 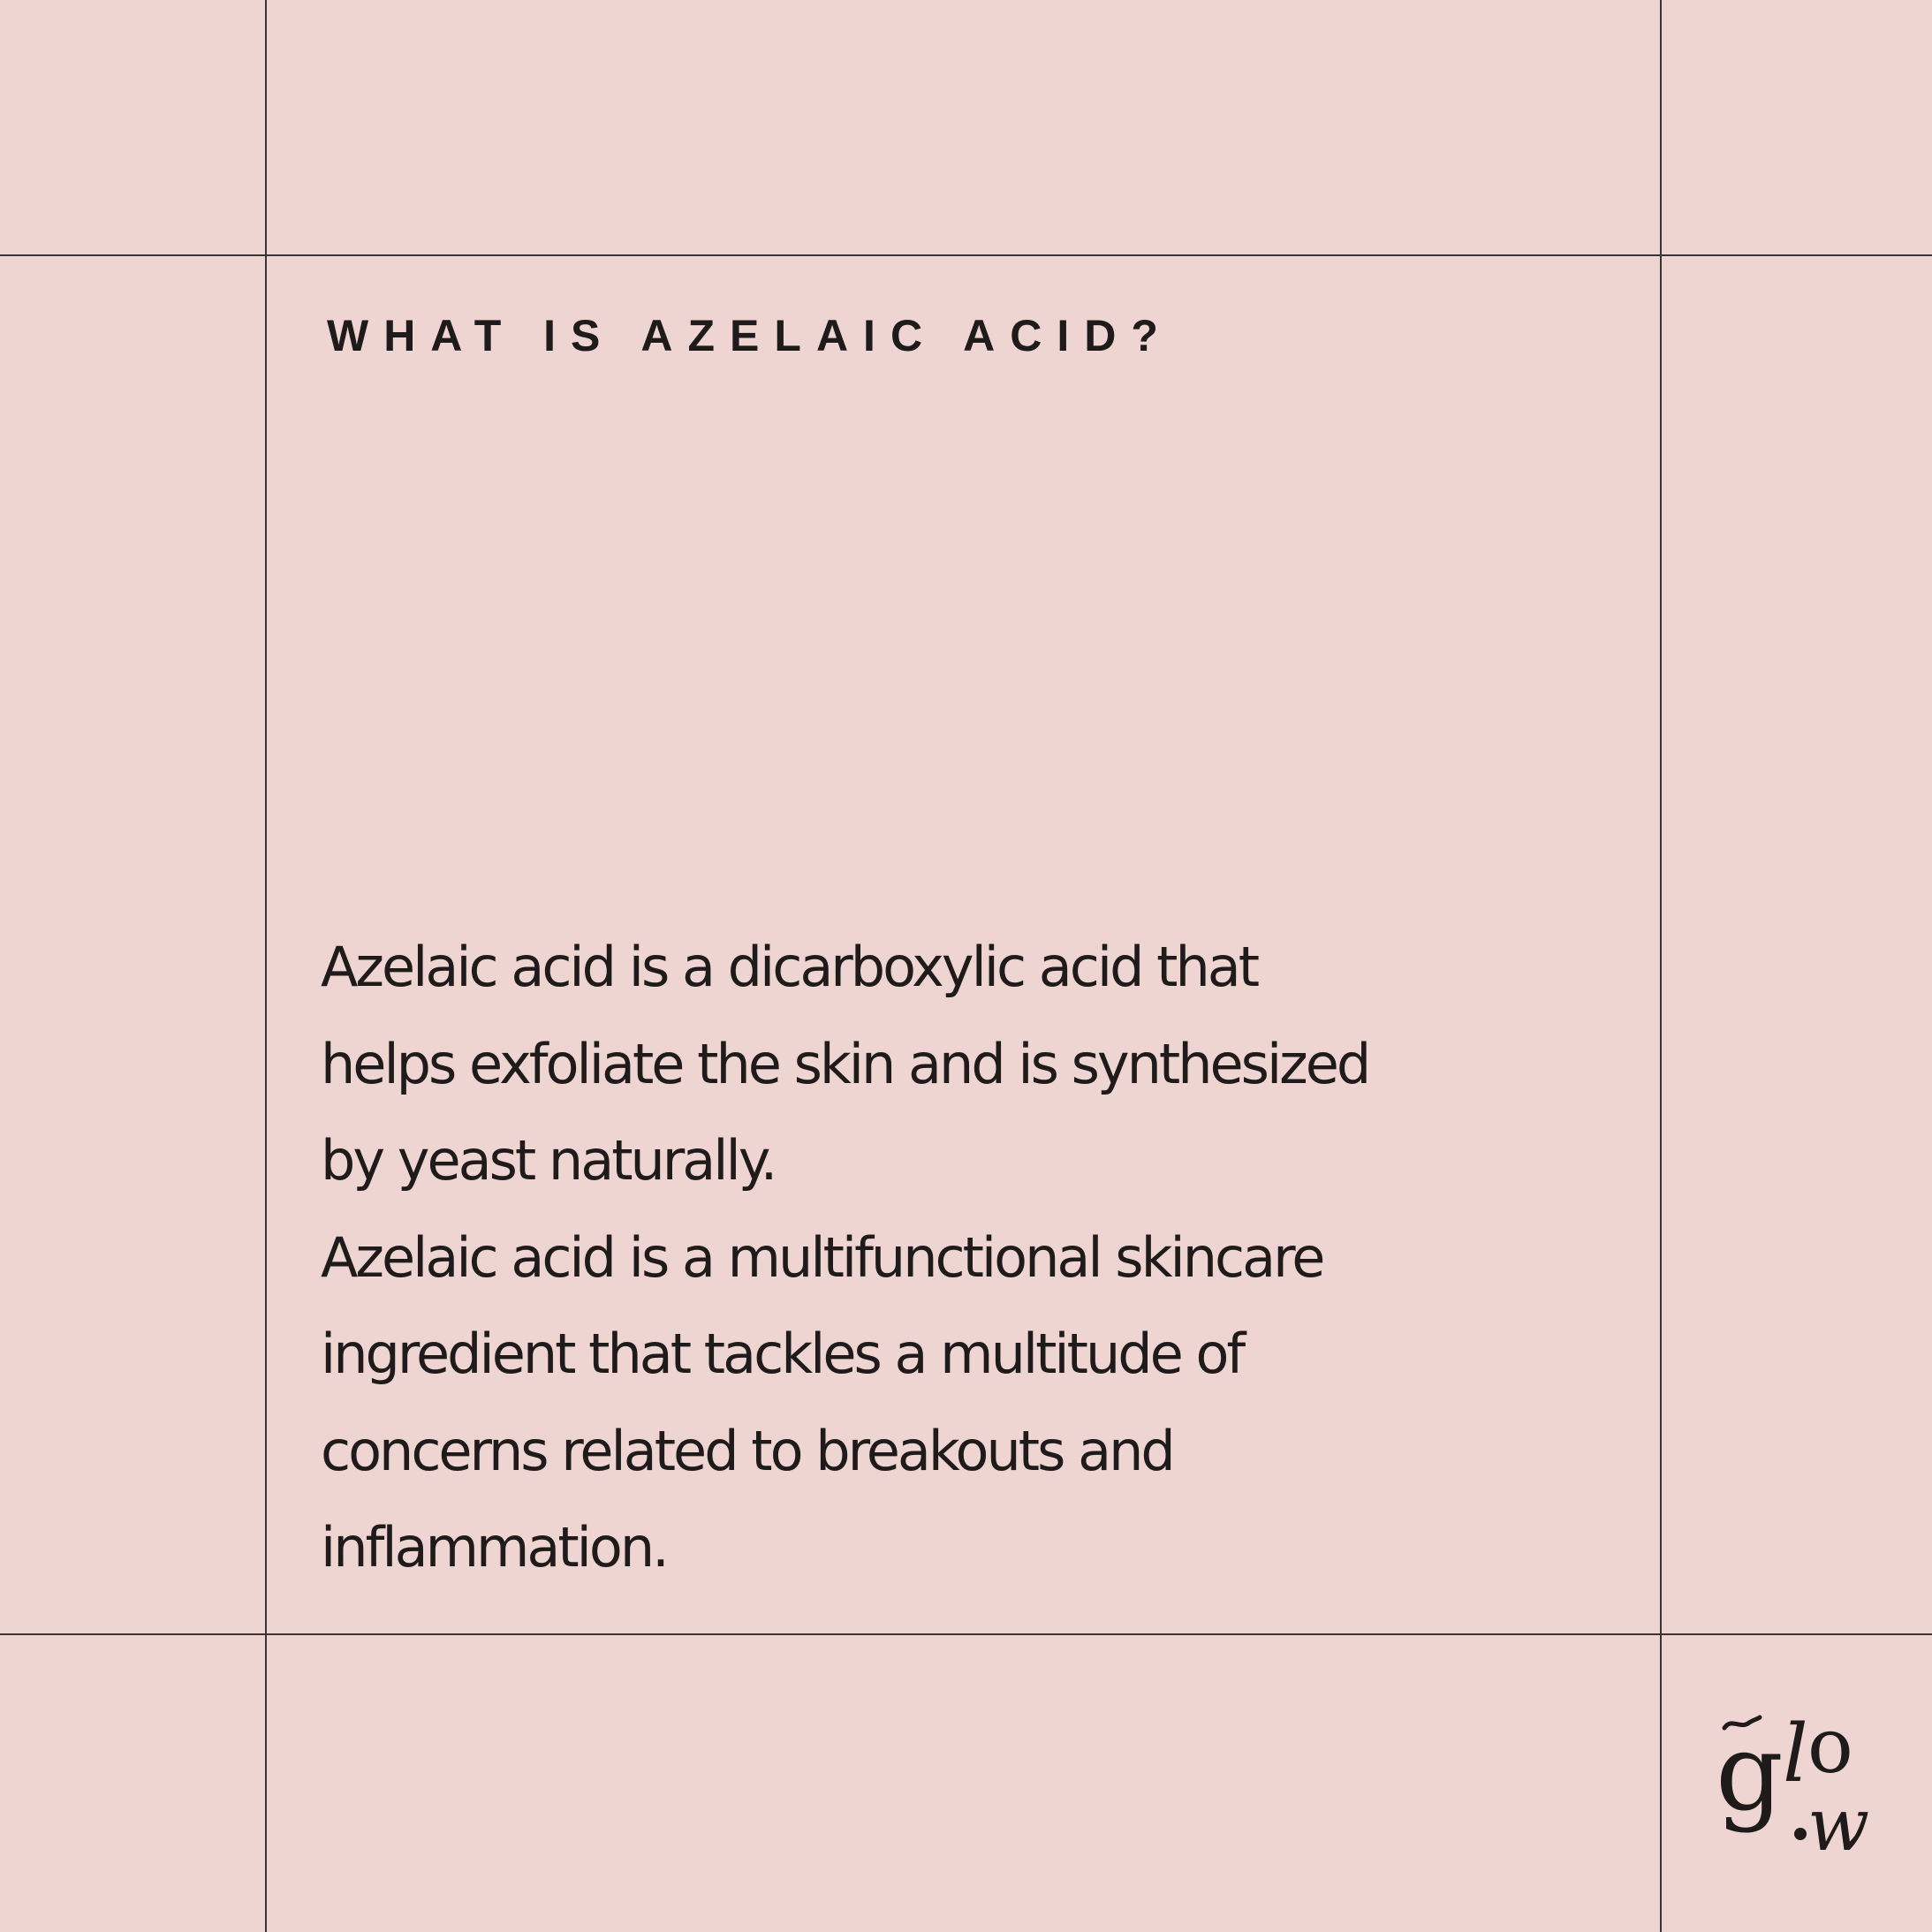 I want to click on svg-text: w, so click(x=1838, y=1823).